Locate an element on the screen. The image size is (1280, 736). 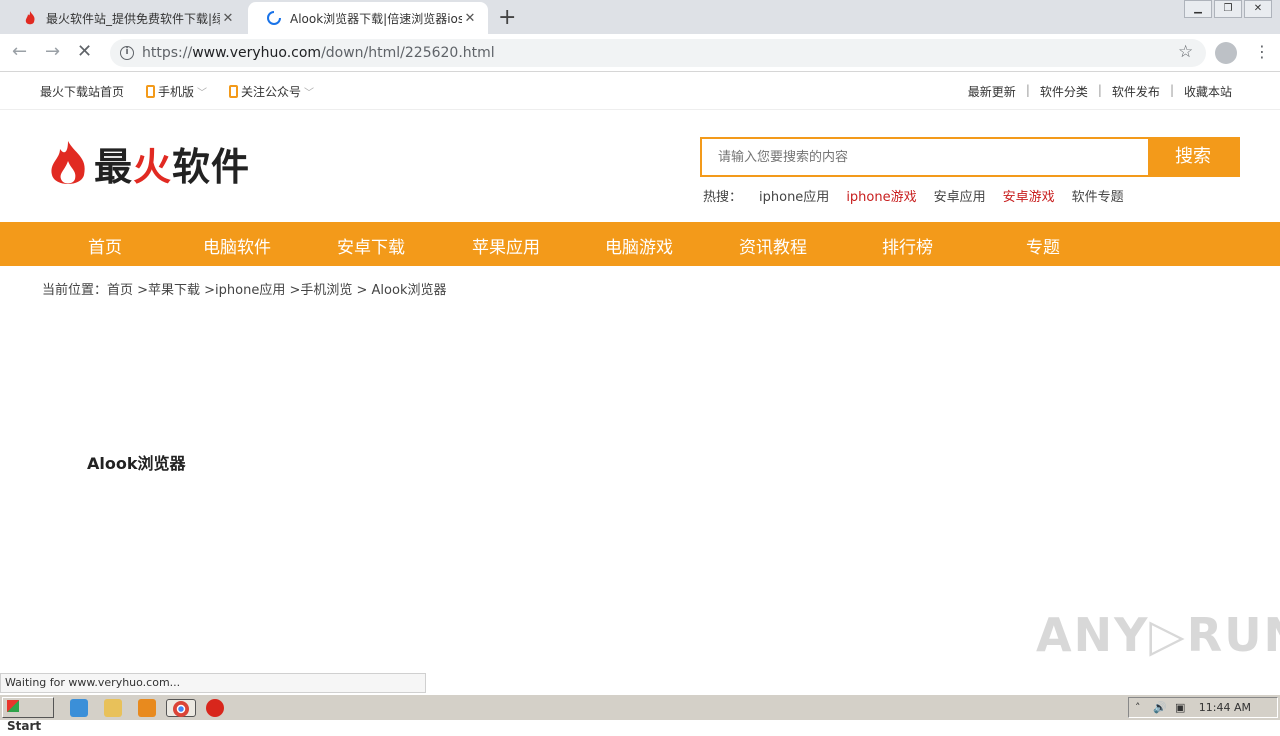
hot-item-software-topics: 软件专题 is located at coordinates (1098, 195).